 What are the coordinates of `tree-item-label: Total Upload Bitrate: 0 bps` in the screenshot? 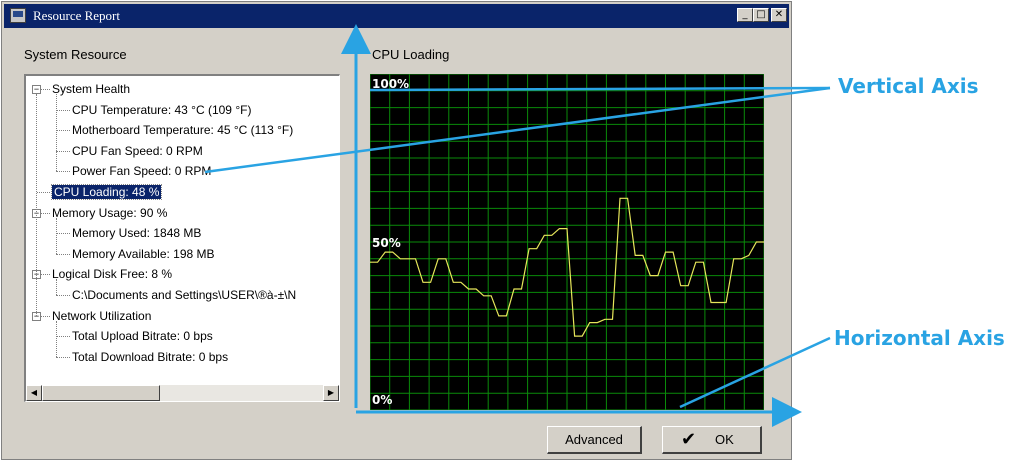 It's located at (142, 336).